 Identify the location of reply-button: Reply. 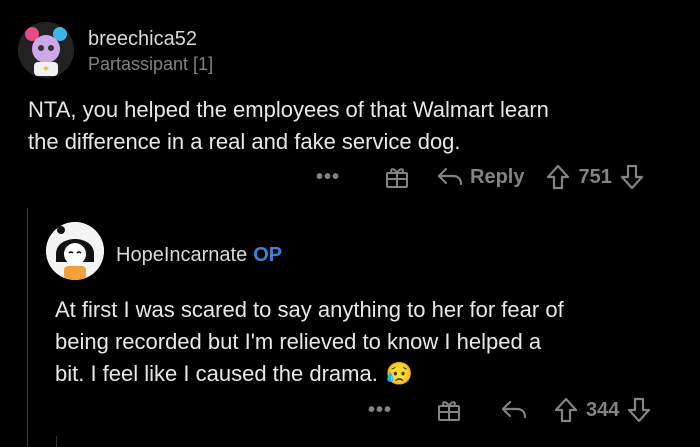
(480, 177).